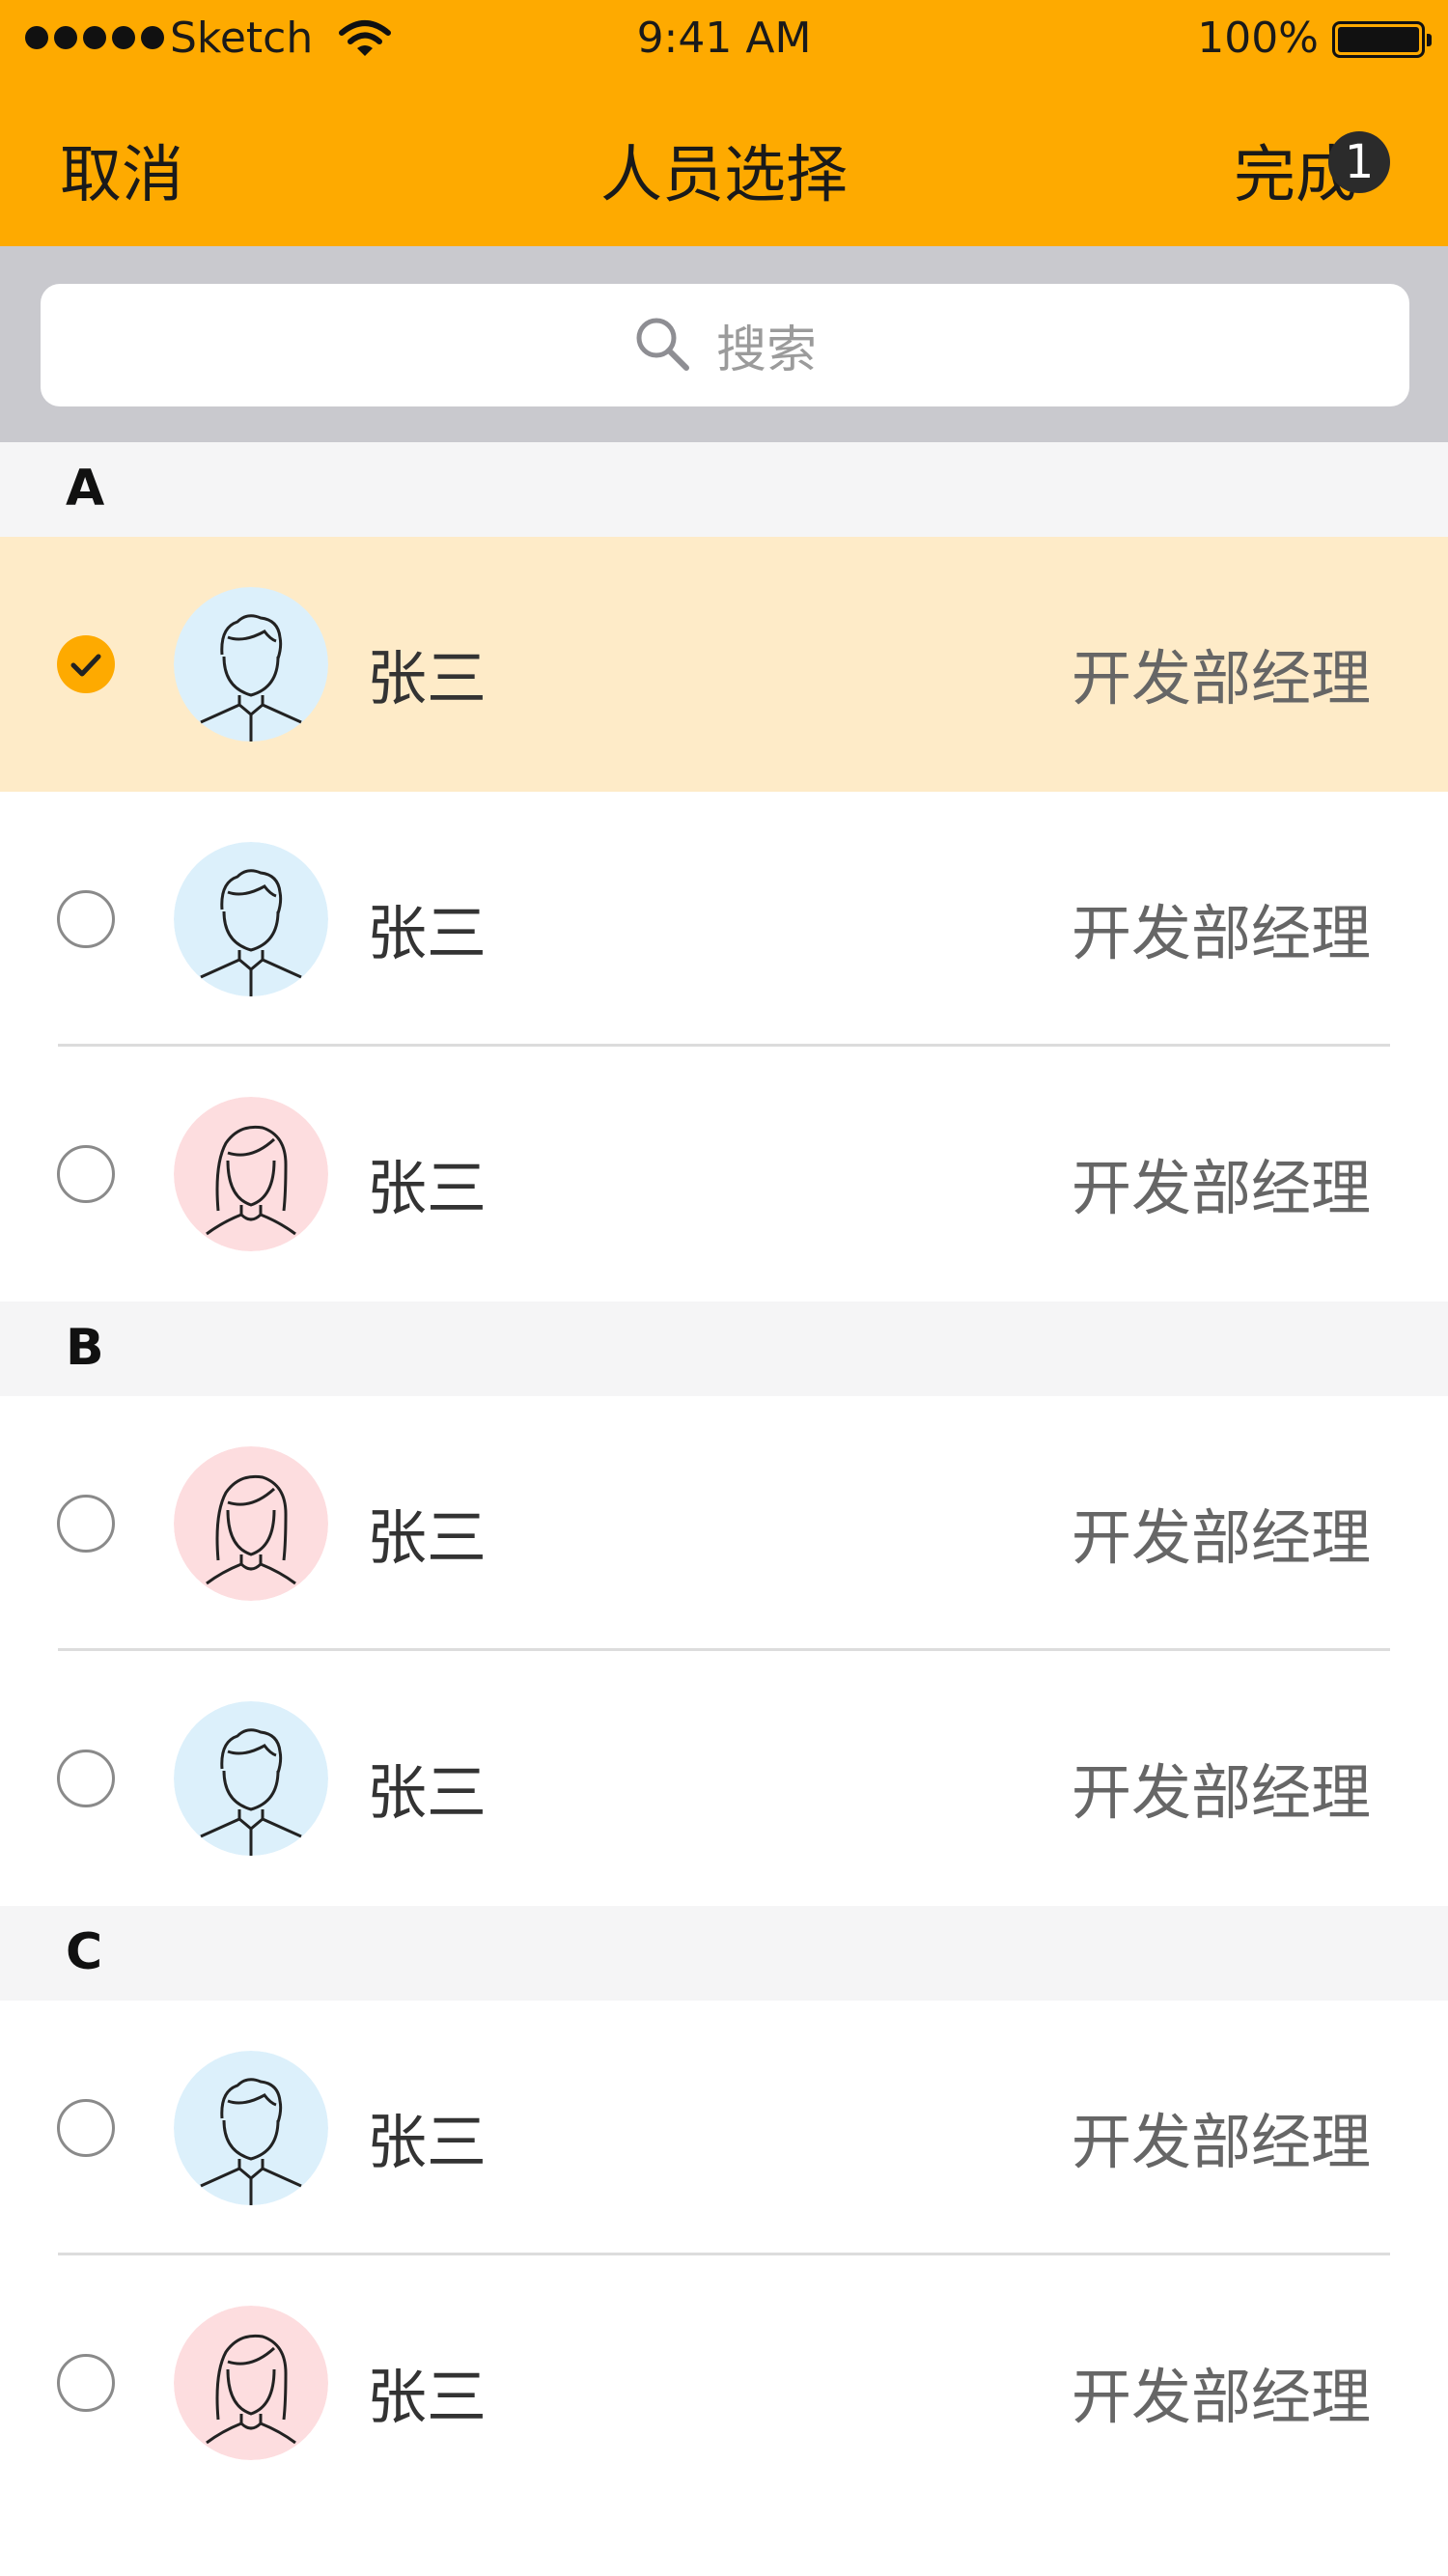  Describe the element at coordinates (1359, 162) in the screenshot. I see `selected-count-badge: 1` at that location.